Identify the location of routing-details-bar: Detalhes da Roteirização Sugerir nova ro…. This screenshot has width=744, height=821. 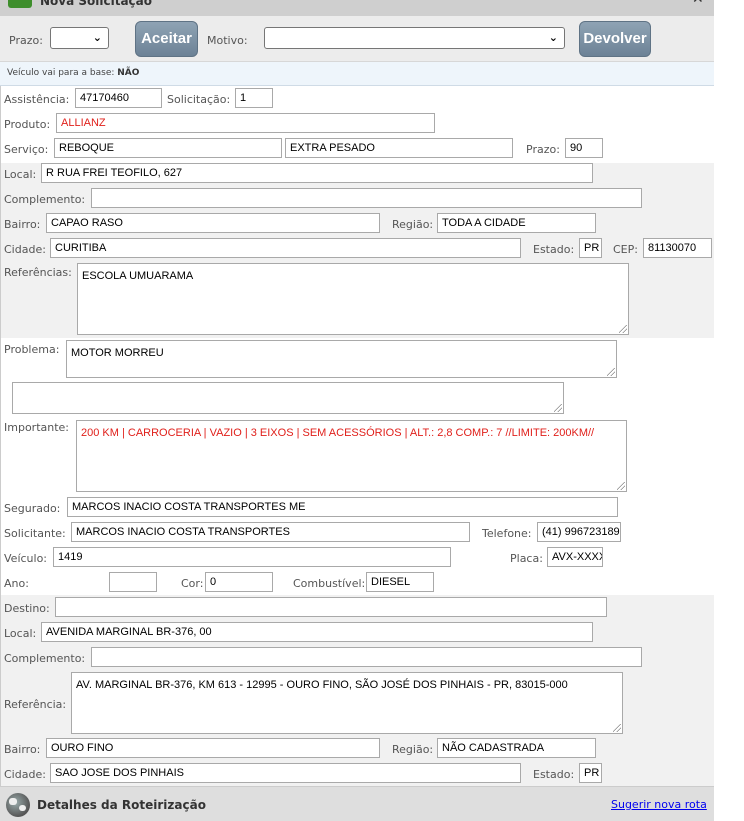
(357, 803).